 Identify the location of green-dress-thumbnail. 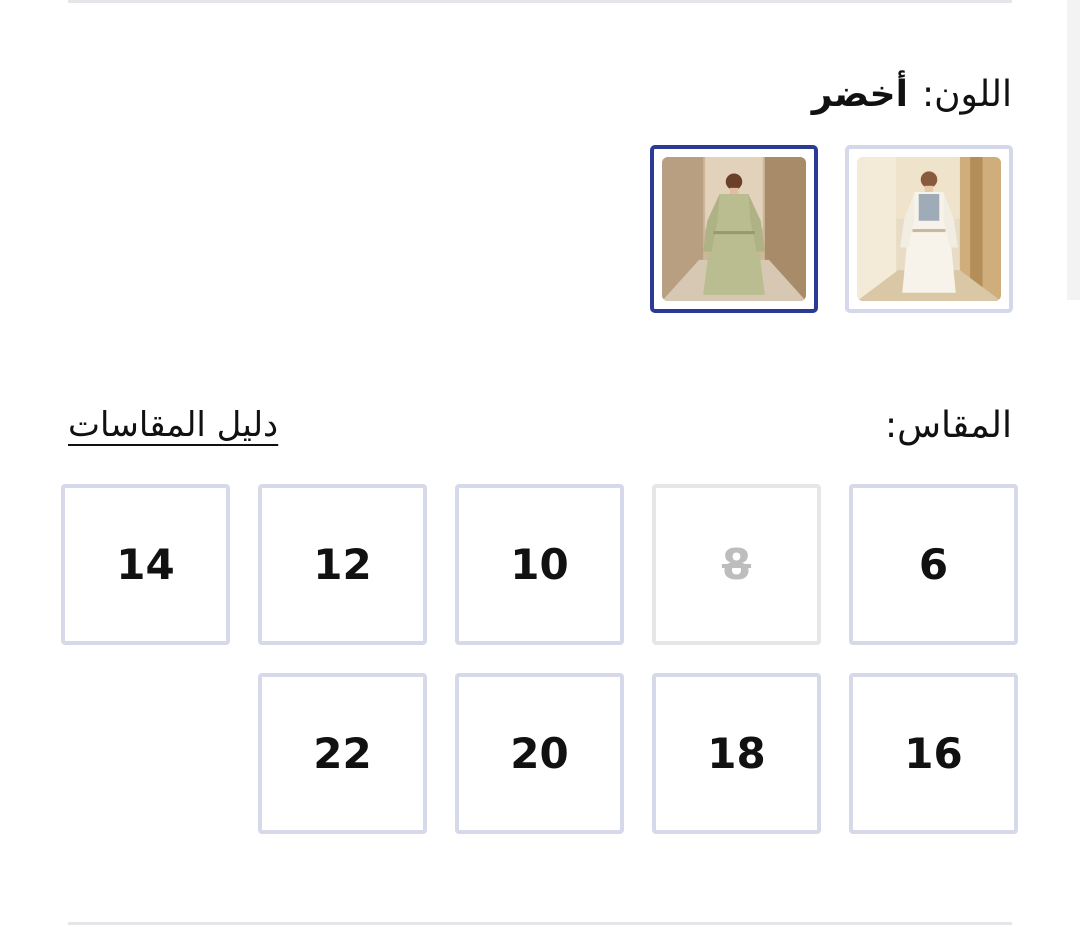
(734, 229).